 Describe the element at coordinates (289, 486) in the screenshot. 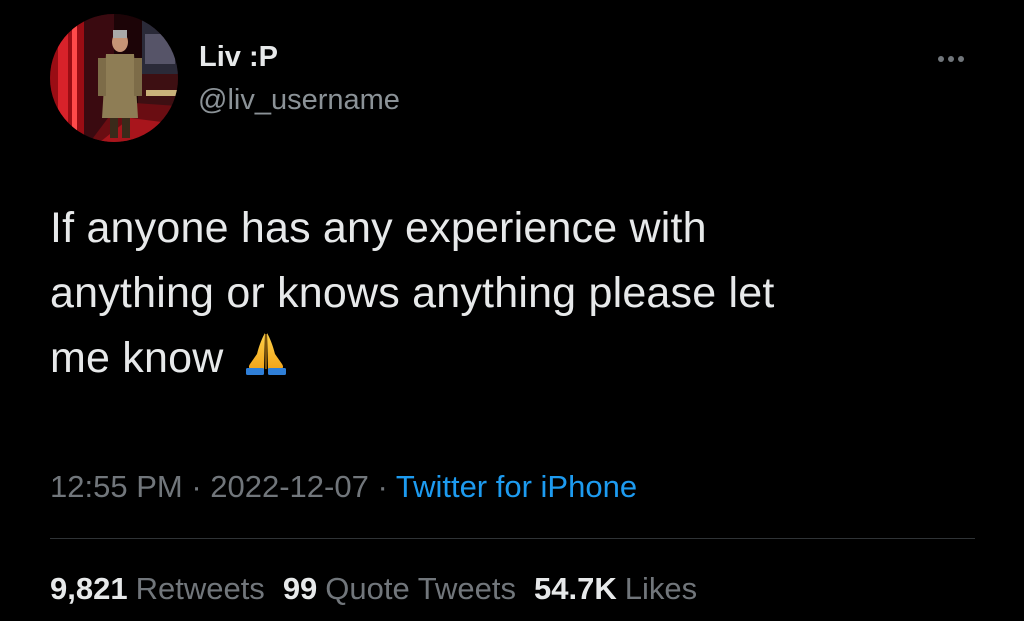

I see `tweet-date: 2022-12-07` at that location.